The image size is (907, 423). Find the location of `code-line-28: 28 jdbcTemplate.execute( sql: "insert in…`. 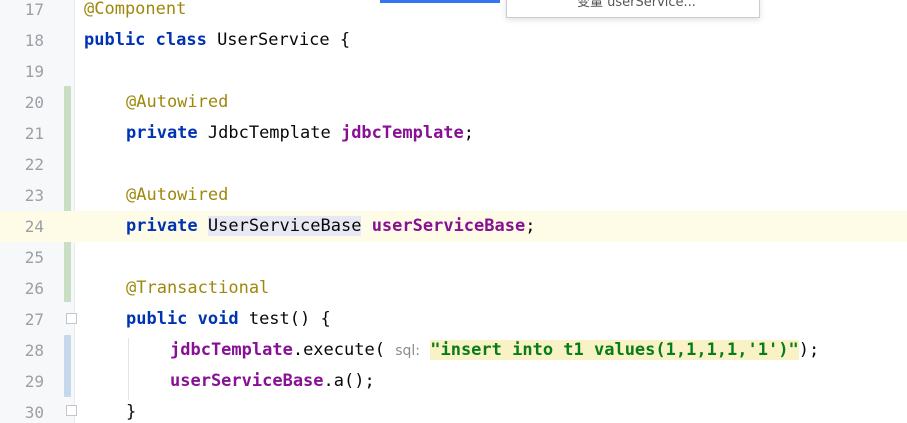

code-line-28: 28 jdbcTemplate.execute( sql: "insert in… is located at coordinates (453, 350).